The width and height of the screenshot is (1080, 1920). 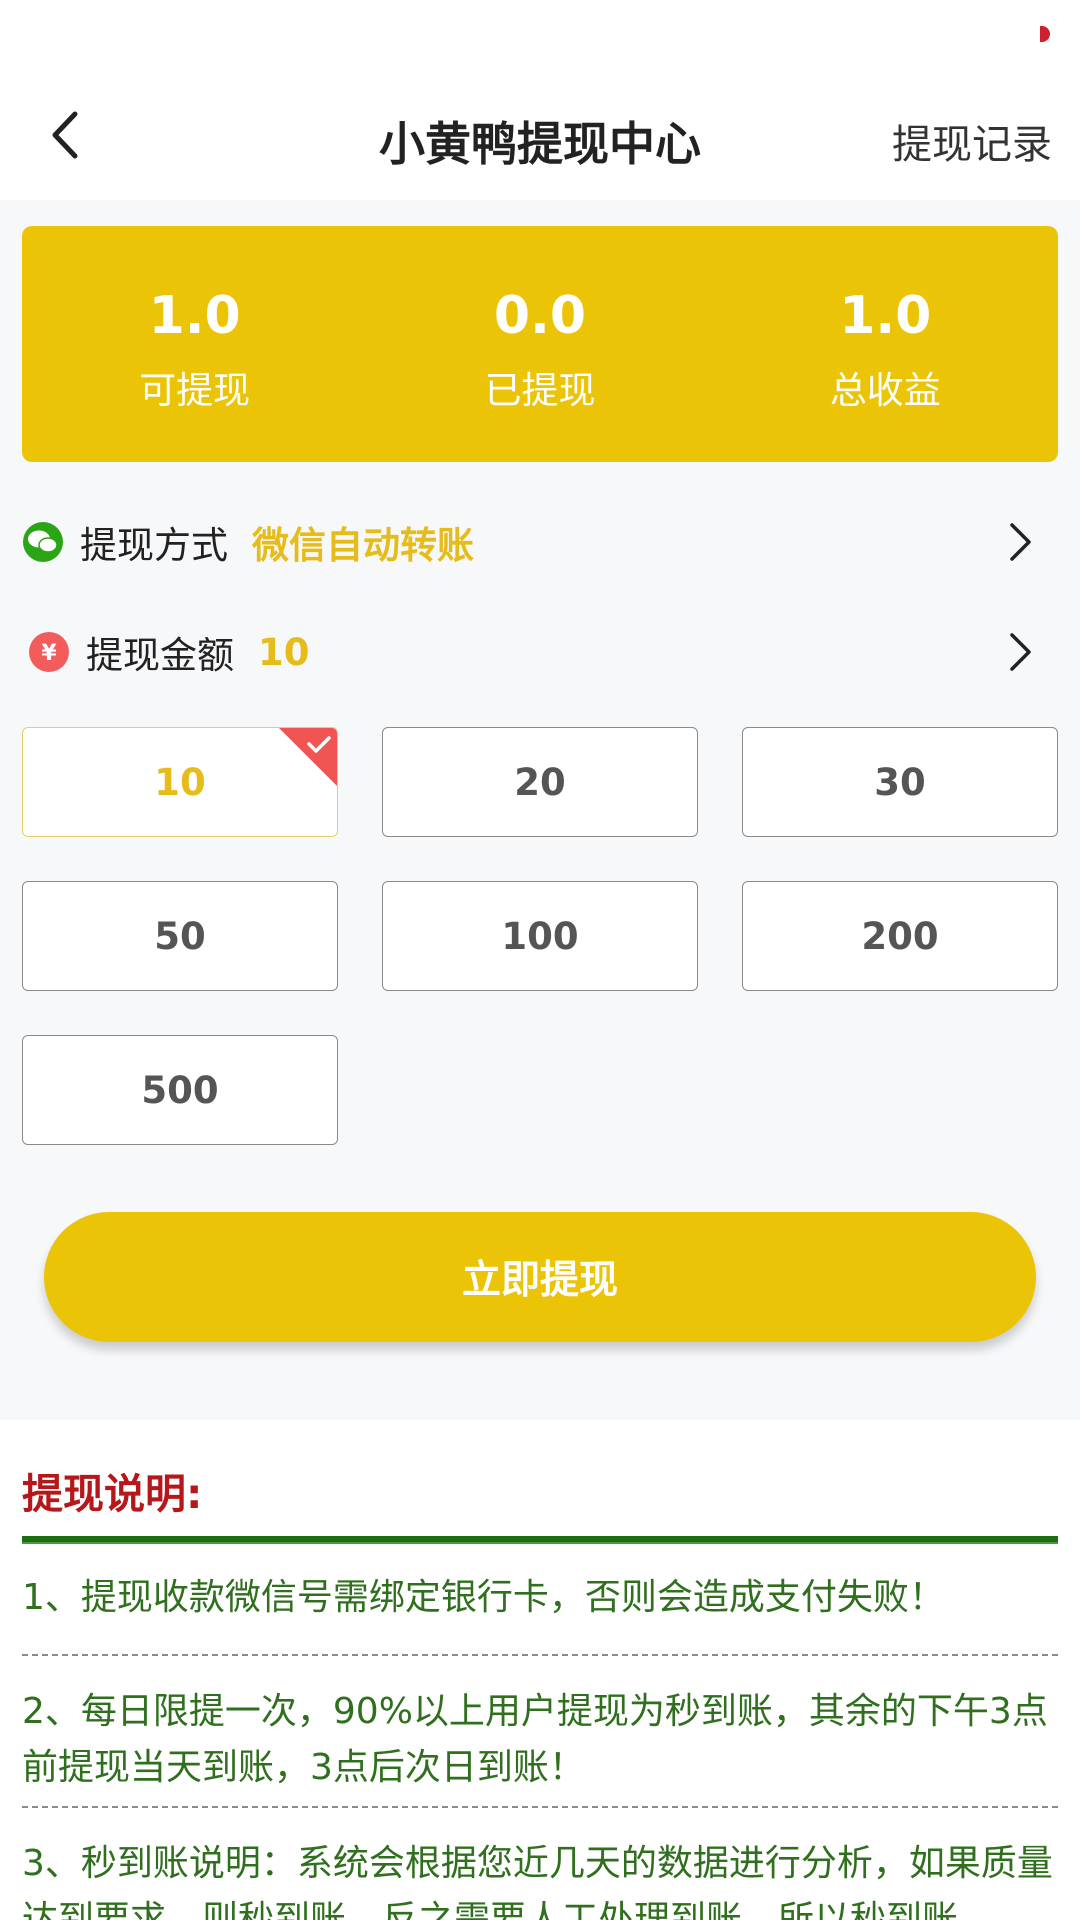 I want to click on wechat-icon, so click(x=43, y=542).